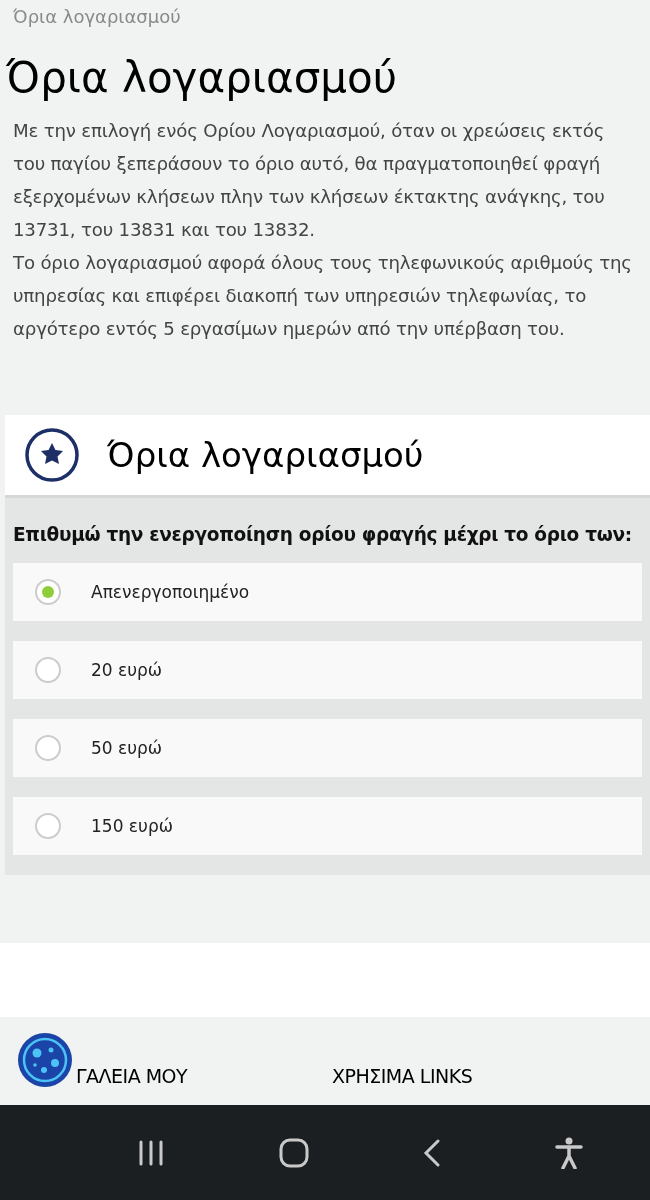  What do you see at coordinates (309, 180) in the screenshot?
I see `description-paragraph: Με την επιλογή ενός Ορίου Λογαριασμού, όταν οι χρεώσεις εκτός του παγίου ξεπεράσουν το όριο αυτό, θα πραγματοποιηθεί φραγή εξερχομένων κλήσεων πλην των κλήσεων έκτακτης ανάγκης, του 13731, του 13831 και του 13832.` at bounding box center [309, 180].